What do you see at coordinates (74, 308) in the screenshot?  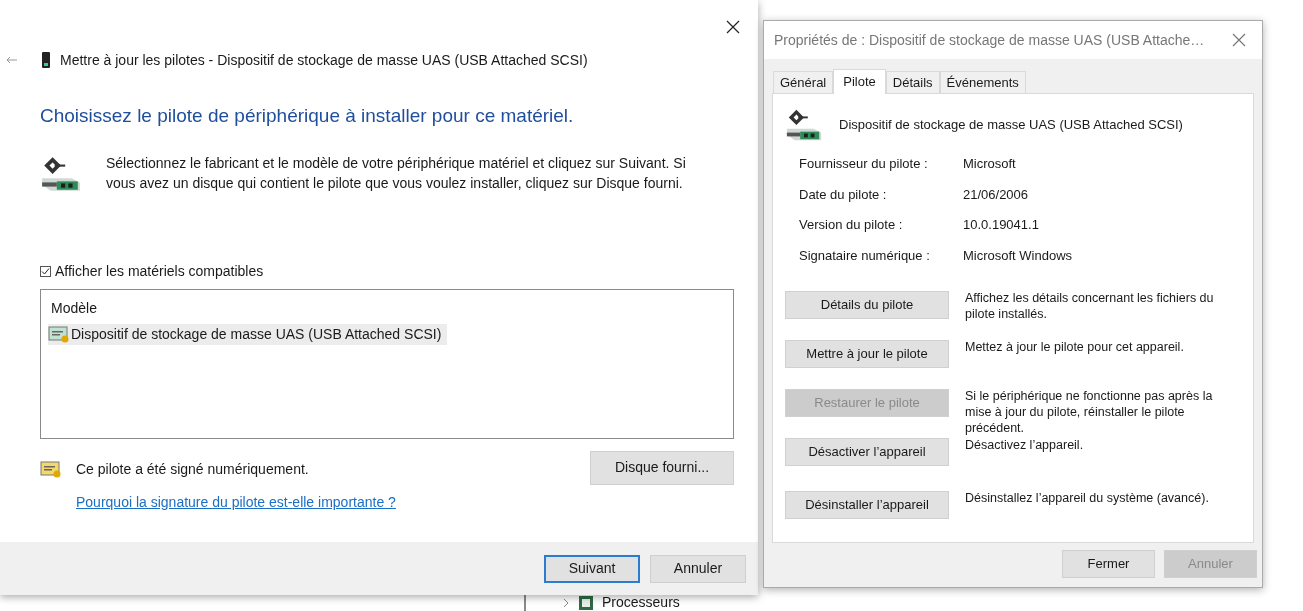 I see `list-header: Modèle` at bounding box center [74, 308].